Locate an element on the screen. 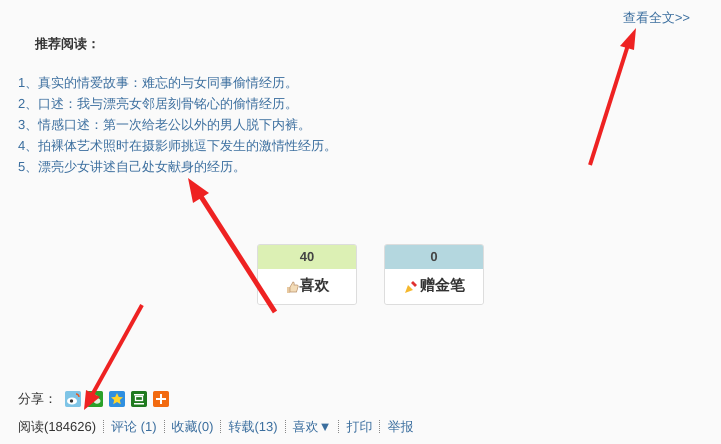 Image resolution: width=721 pixels, height=444 pixels. footer-link: 收藏(0) is located at coordinates (193, 426).